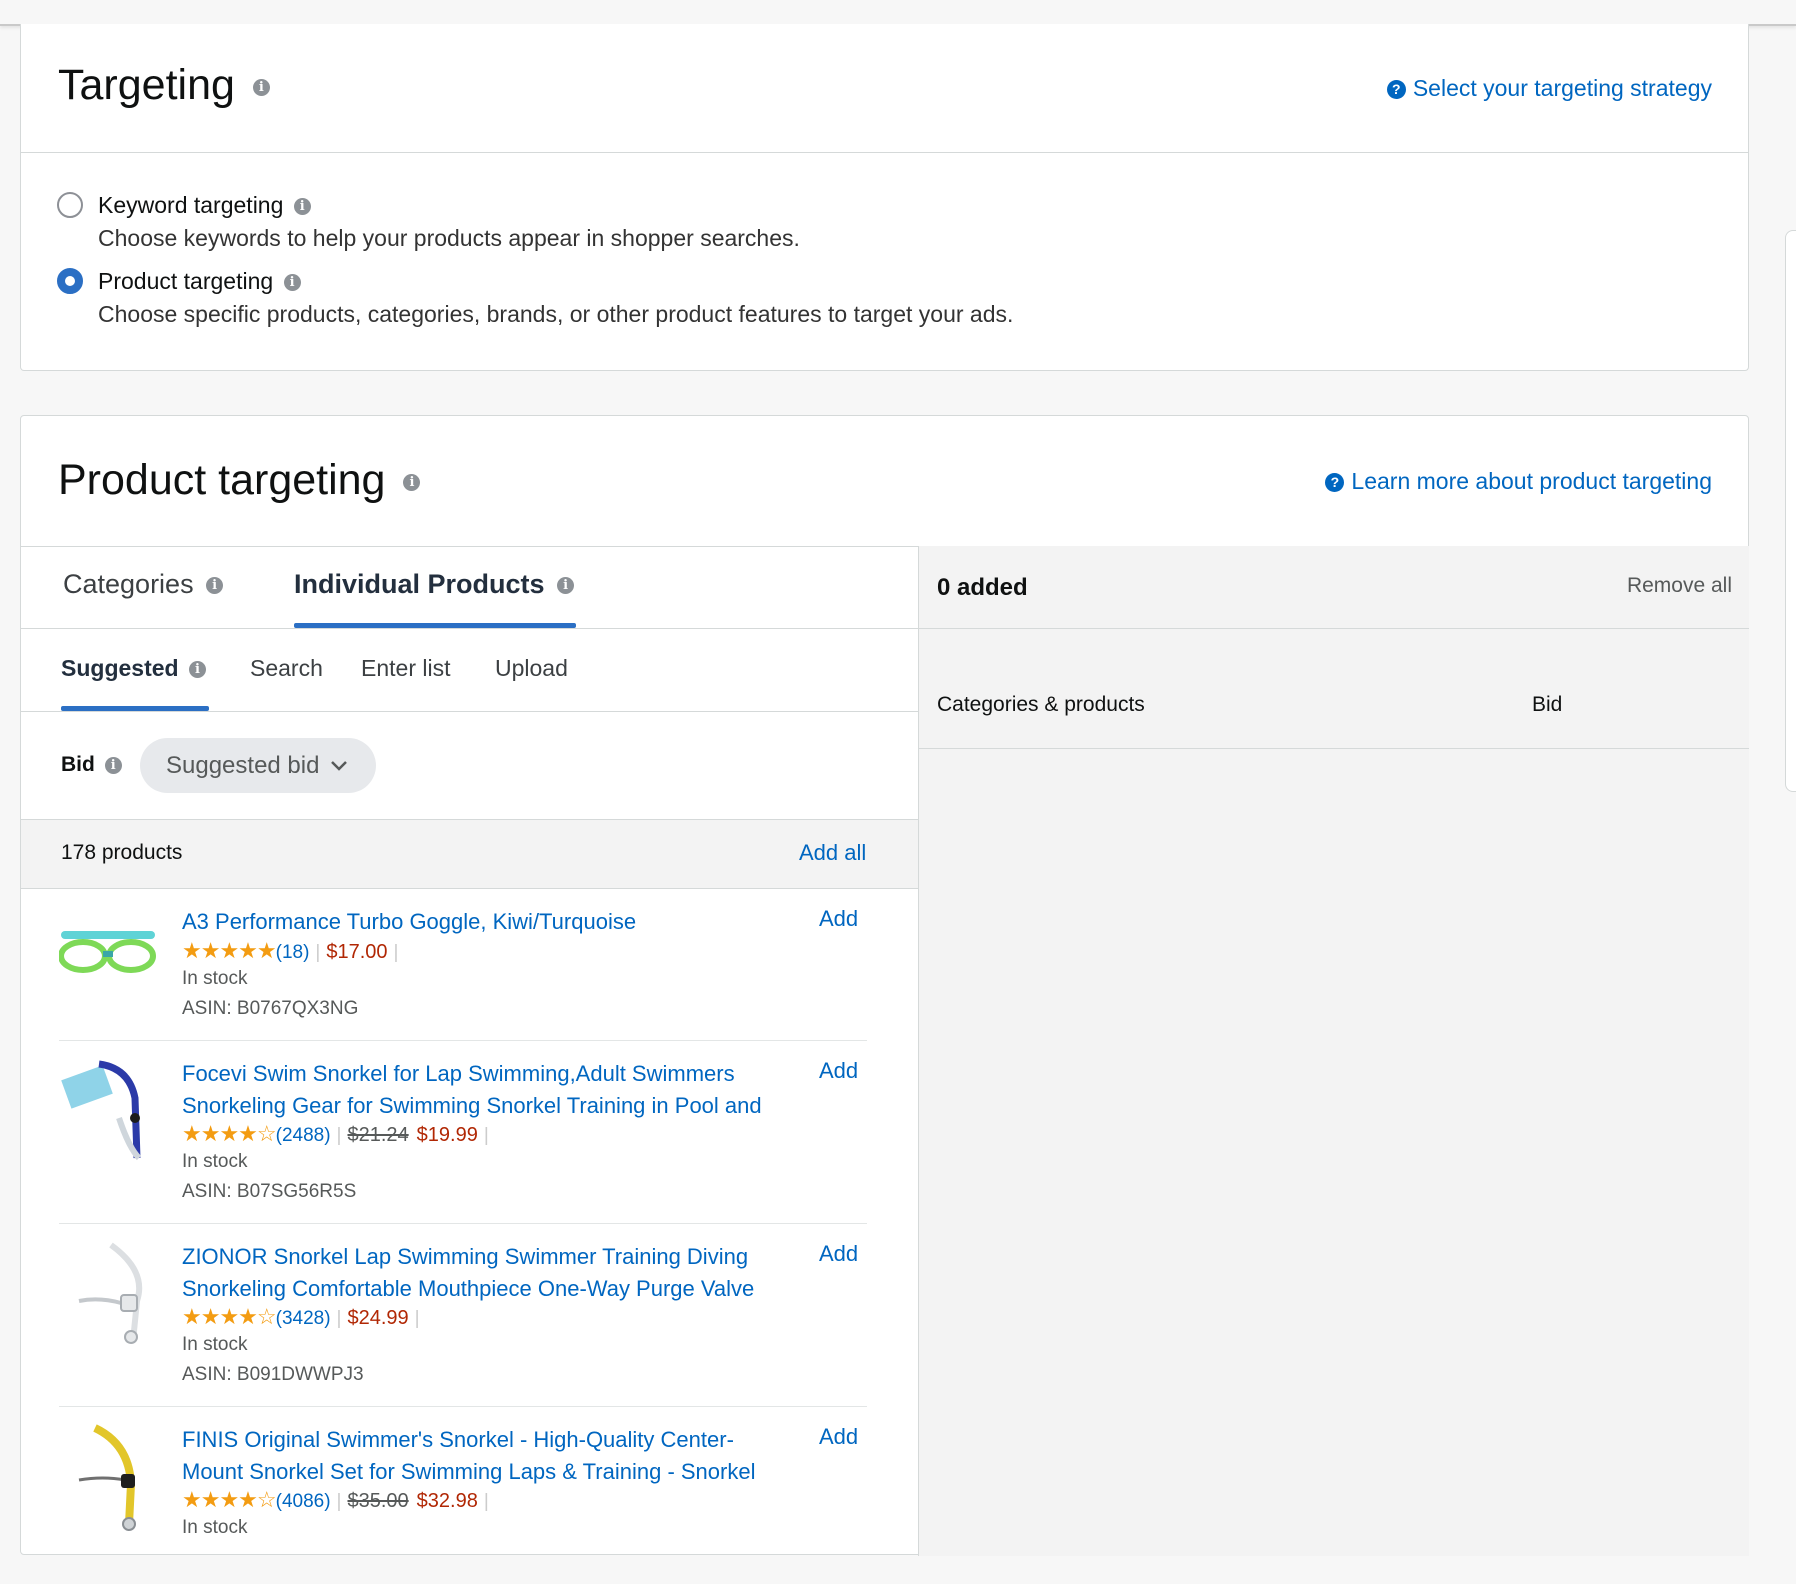  I want to click on tab-categories-label: Categories, so click(128, 584).